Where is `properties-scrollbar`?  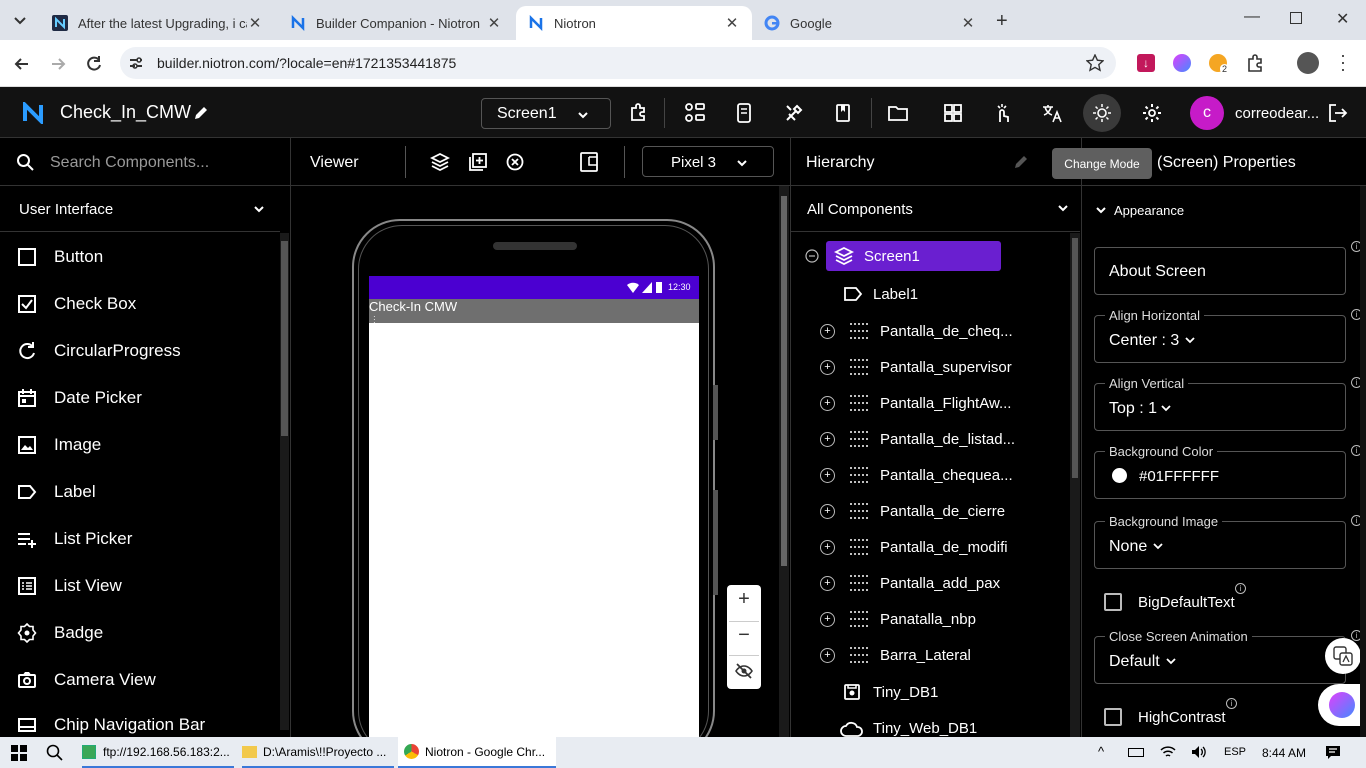
properties-scrollbar is located at coordinates (1363, 461).